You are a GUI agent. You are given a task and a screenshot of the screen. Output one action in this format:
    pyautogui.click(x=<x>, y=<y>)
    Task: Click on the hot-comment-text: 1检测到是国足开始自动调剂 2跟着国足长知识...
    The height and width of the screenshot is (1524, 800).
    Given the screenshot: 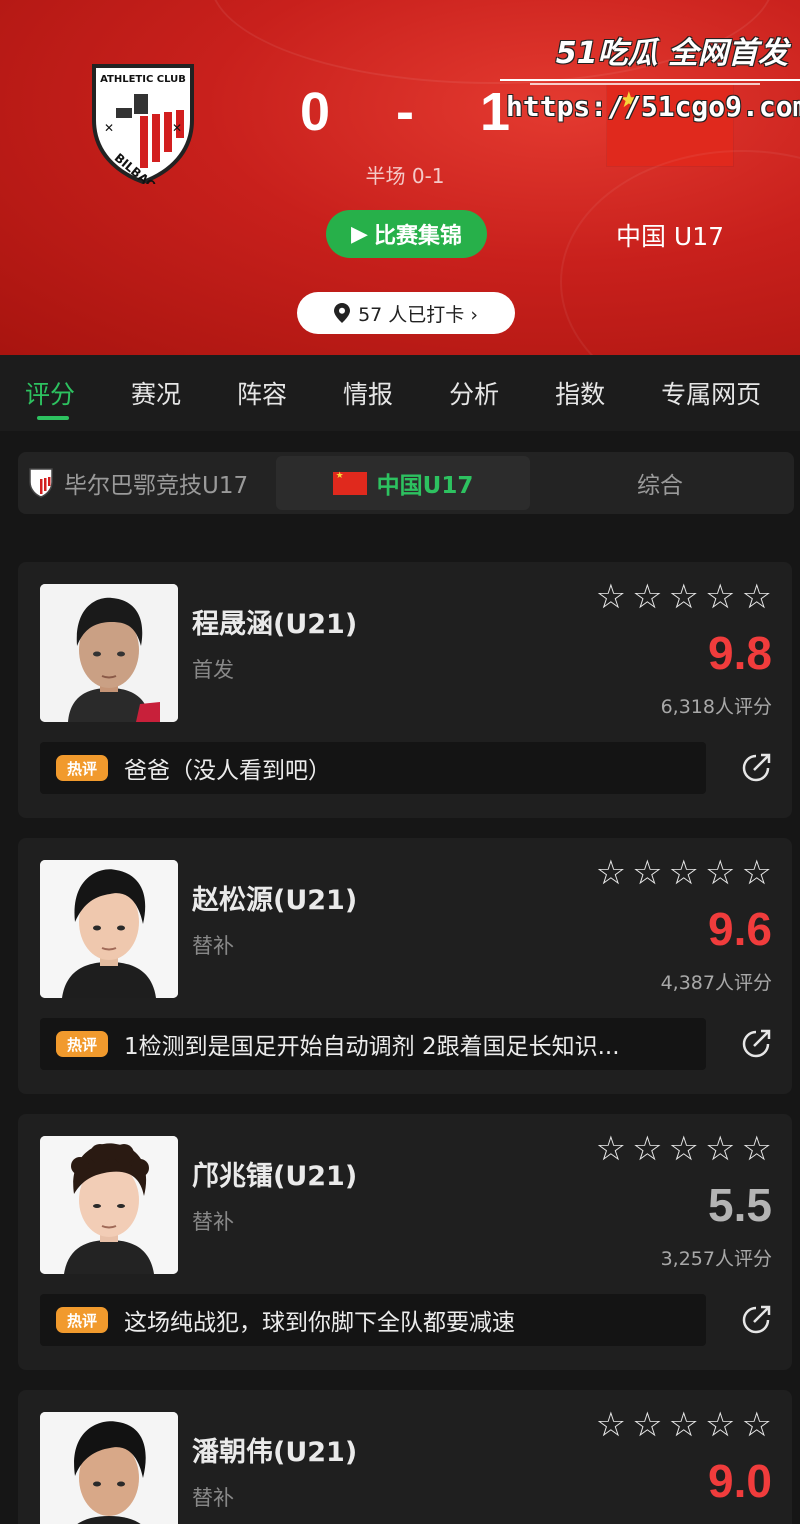 What is the action you would take?
    pyautogui.click(x=372, y=1047)
    